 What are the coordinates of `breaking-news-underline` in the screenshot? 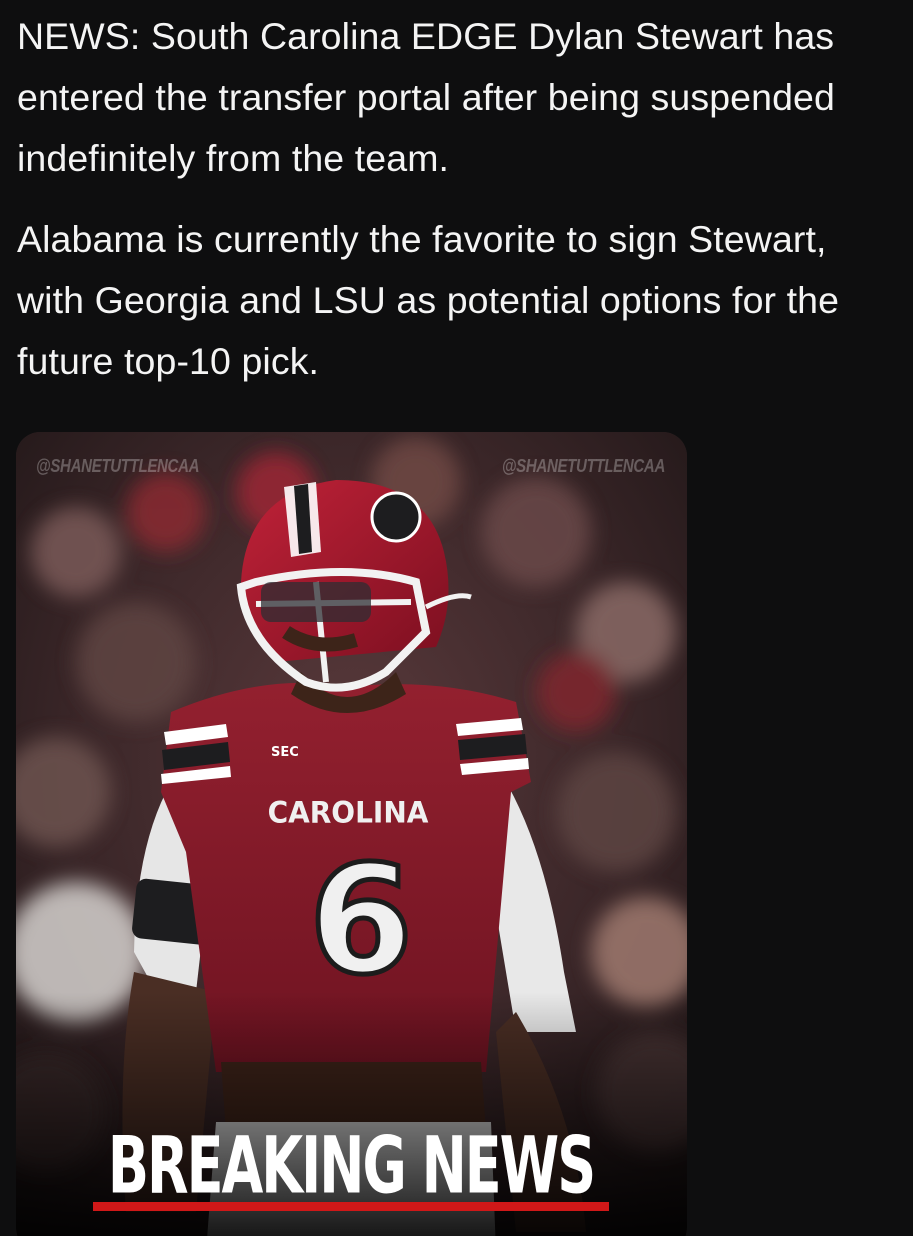 It's located at (351, 1206).